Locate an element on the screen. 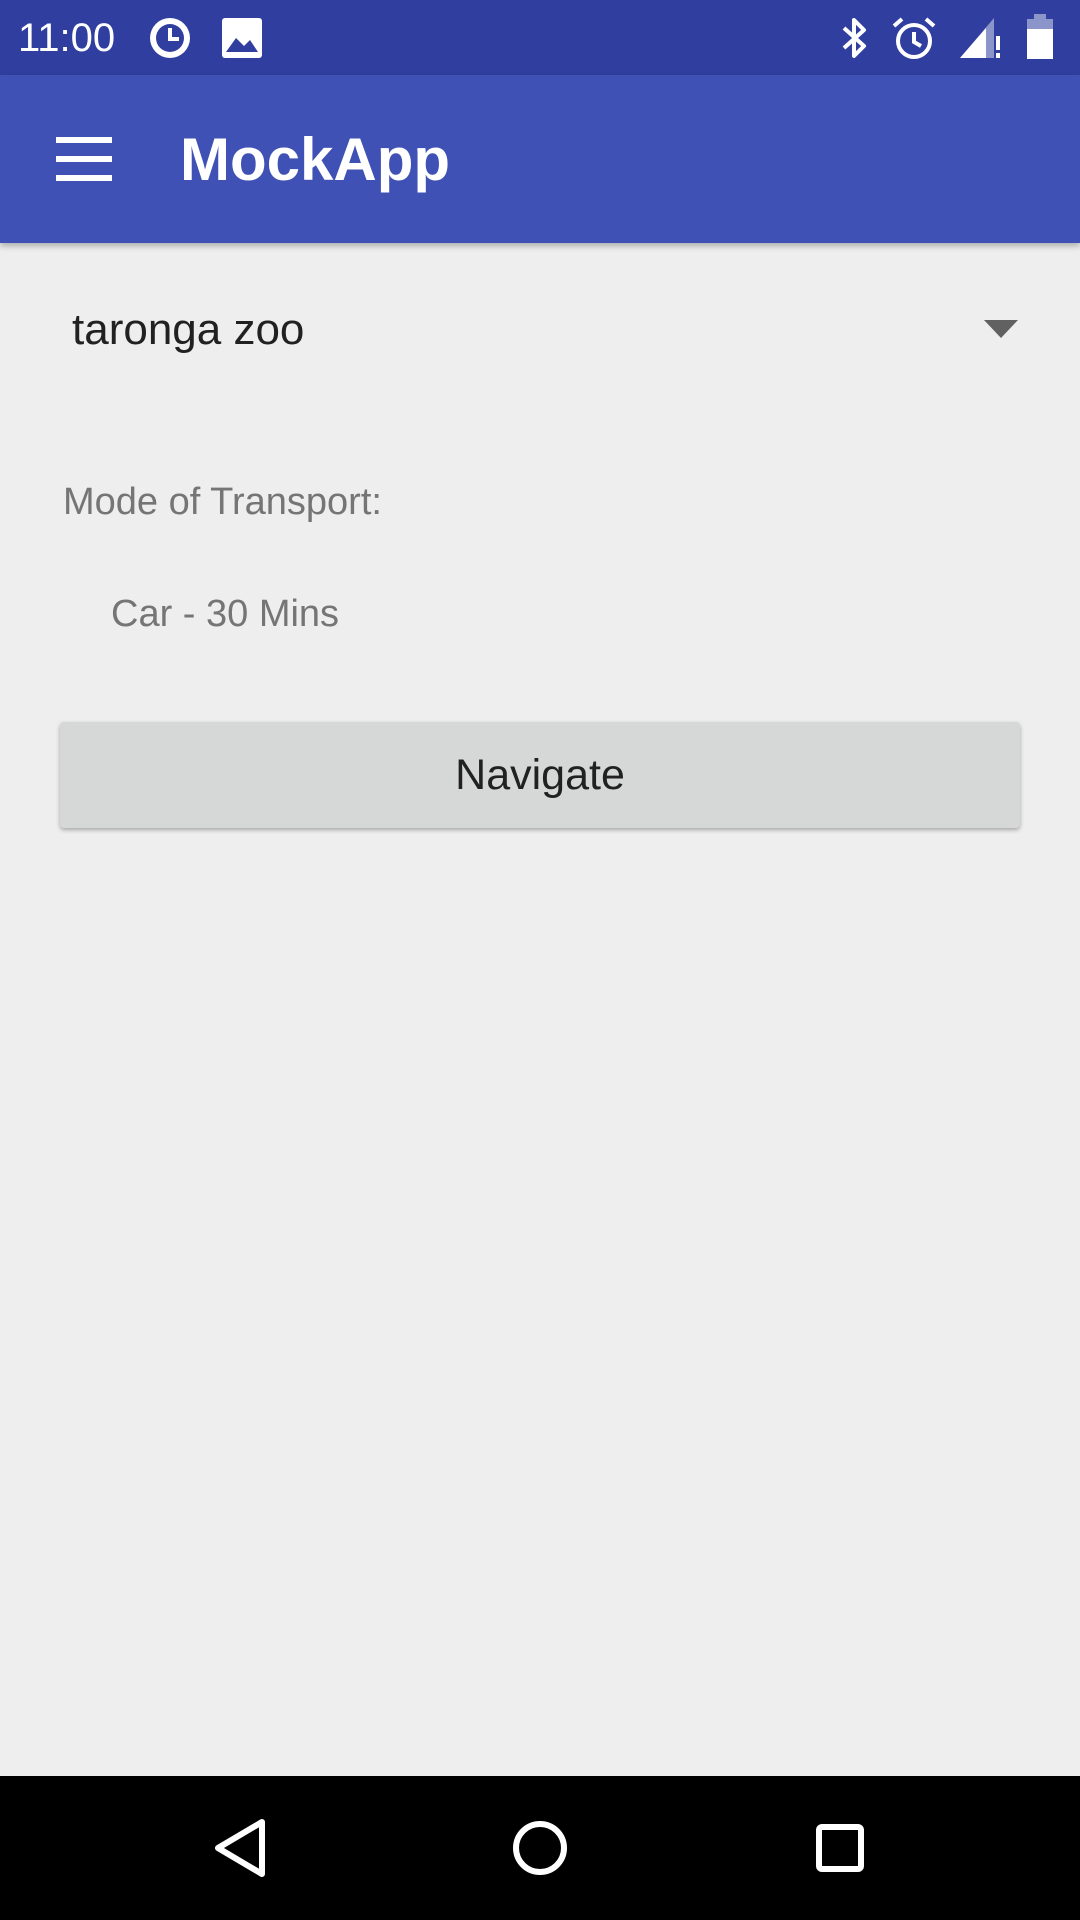 The image size is (1080, 1920). back-button is located at coordinates (240, 1848).